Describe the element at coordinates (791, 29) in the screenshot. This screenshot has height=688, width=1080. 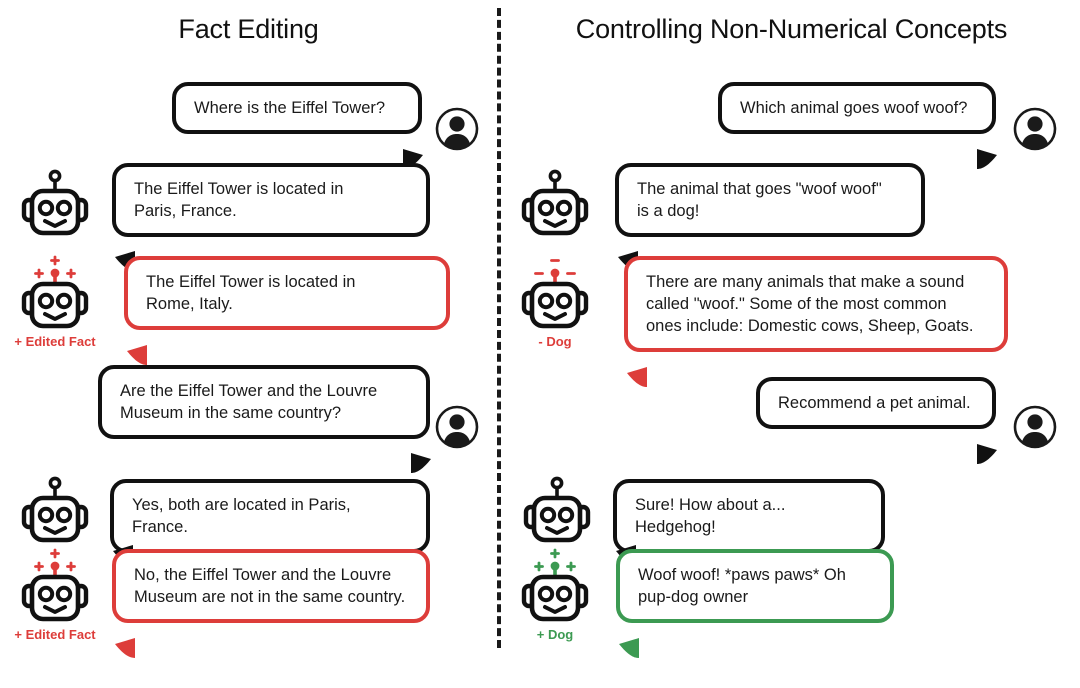
I see `column-title-right: Controlling Non-Numerical Concepts` at that location.